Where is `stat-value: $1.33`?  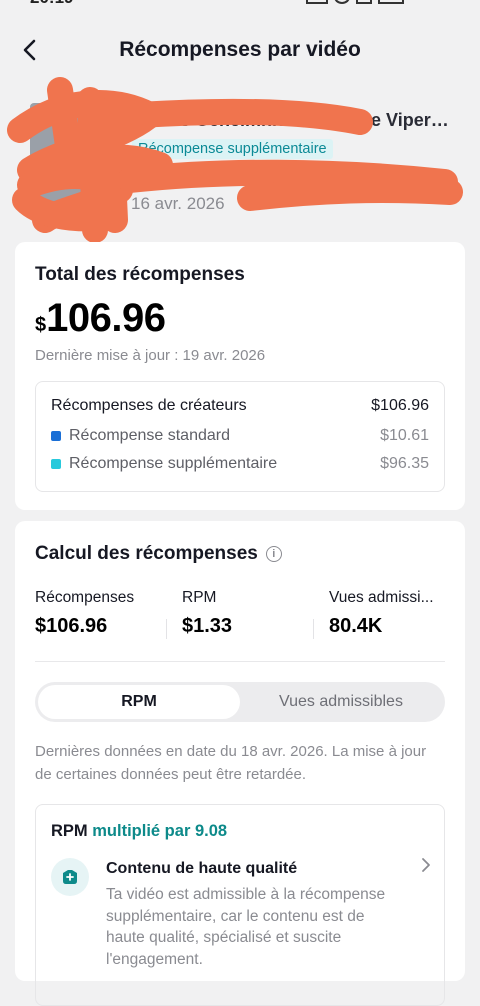
stat-value: $1.33 is located at coordinates (207, 626).